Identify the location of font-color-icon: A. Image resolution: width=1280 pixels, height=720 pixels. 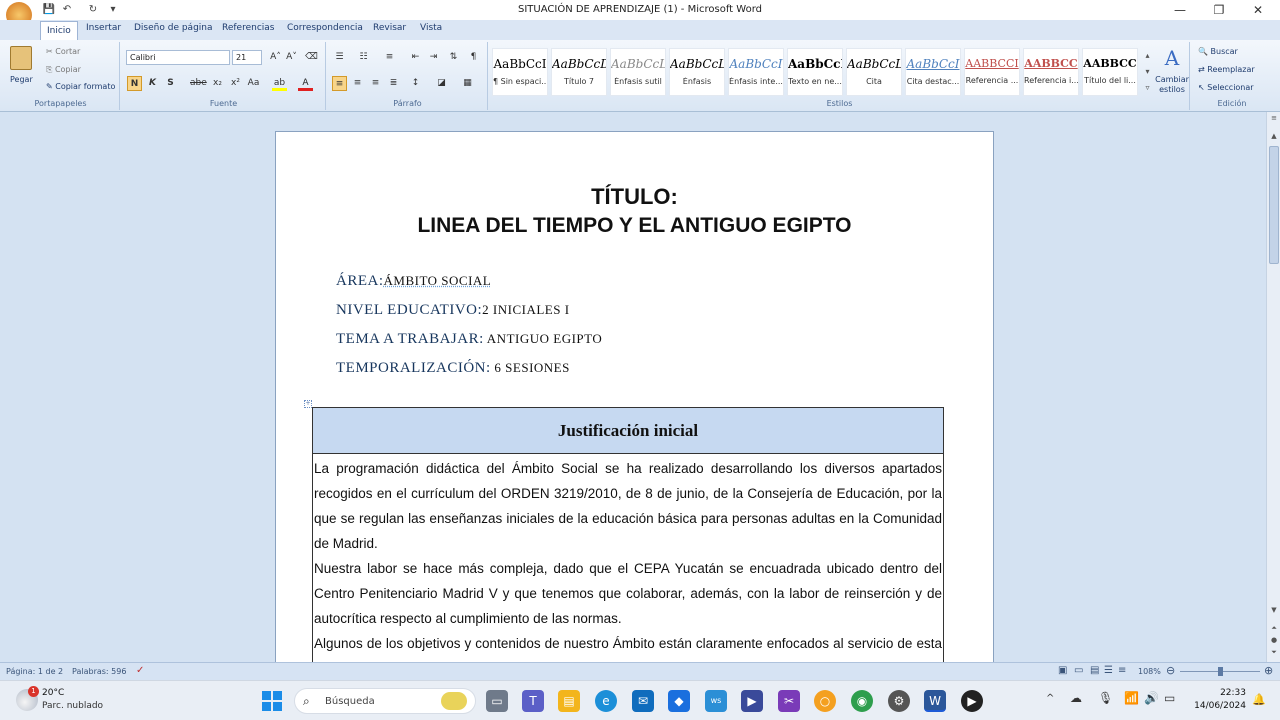
(305, 83).